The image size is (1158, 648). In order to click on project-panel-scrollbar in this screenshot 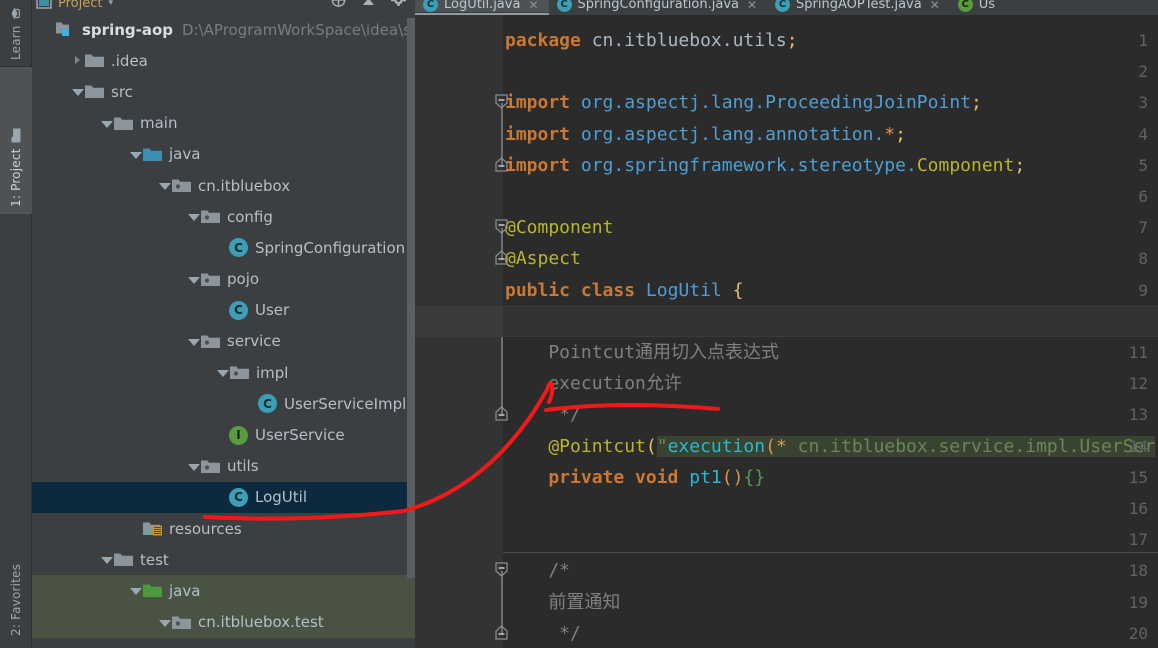, I will do `click(411, 298)`.